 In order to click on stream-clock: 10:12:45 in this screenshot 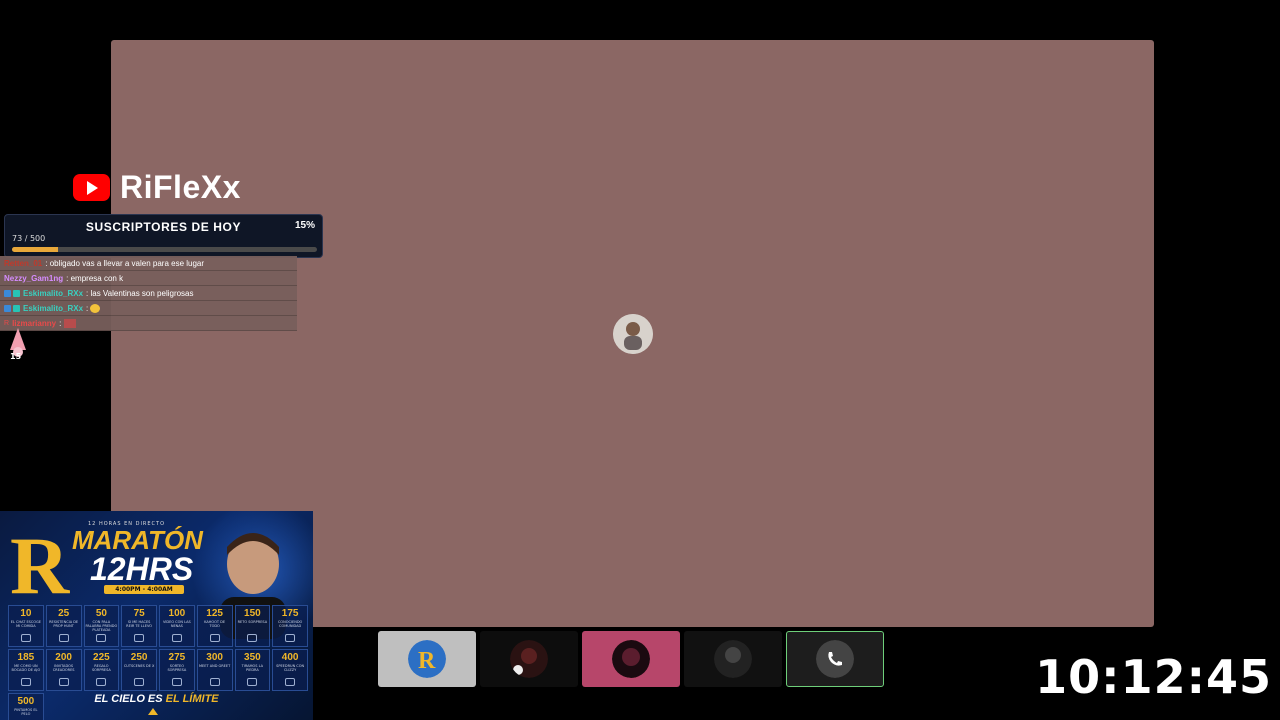, I will do `click(1153, 677)`.